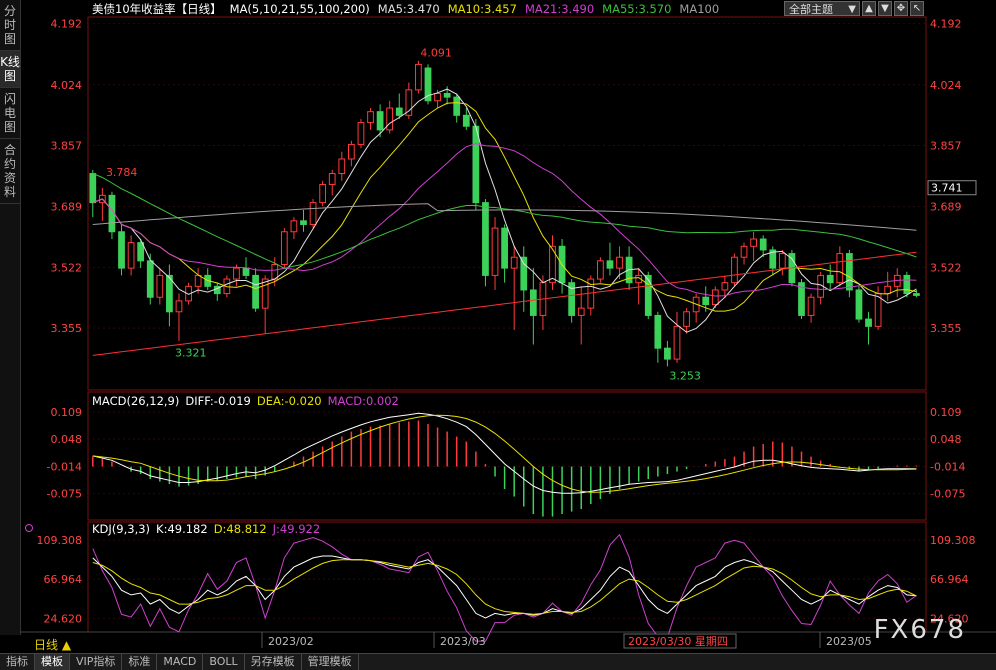 The image size is (996, 670). What do you see at coordinates (946, 207) in the screenshot?
I see `price-tick-right-3: 3.689` at bounding box center [946, 207].